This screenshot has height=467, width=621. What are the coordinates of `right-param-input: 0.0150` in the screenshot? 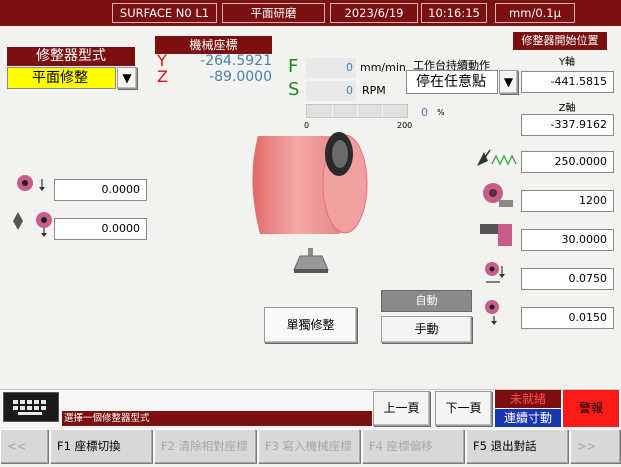 It's located at (567, 318).